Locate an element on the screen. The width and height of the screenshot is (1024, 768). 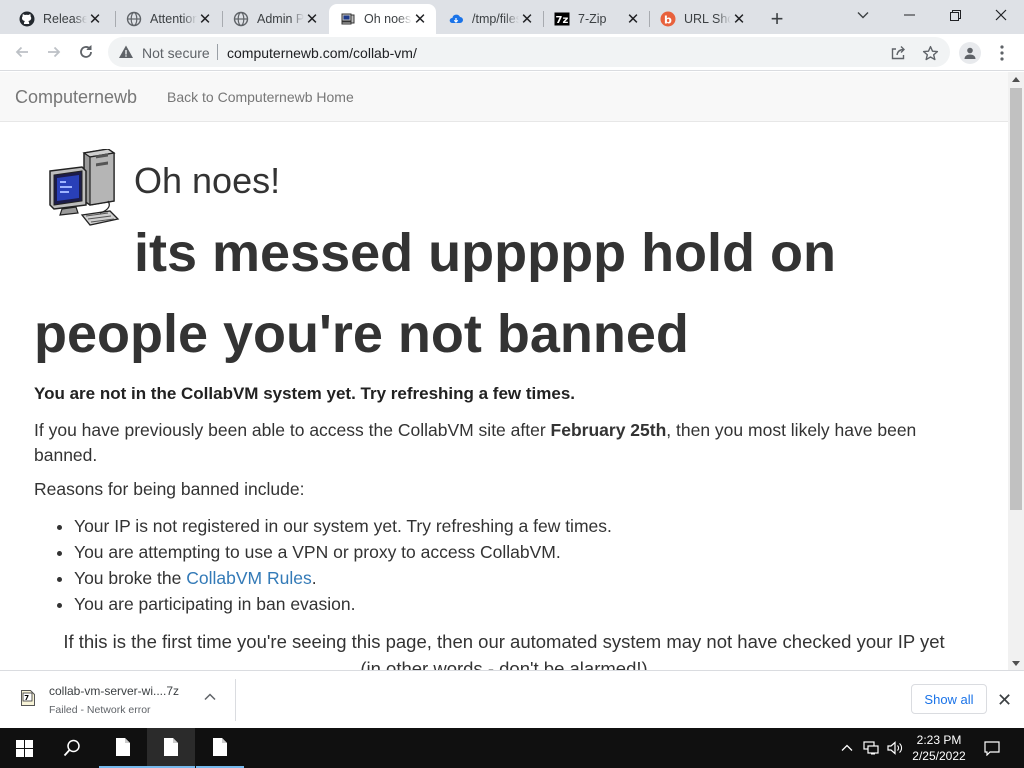
document-icon is located at coordinates (220, 747).